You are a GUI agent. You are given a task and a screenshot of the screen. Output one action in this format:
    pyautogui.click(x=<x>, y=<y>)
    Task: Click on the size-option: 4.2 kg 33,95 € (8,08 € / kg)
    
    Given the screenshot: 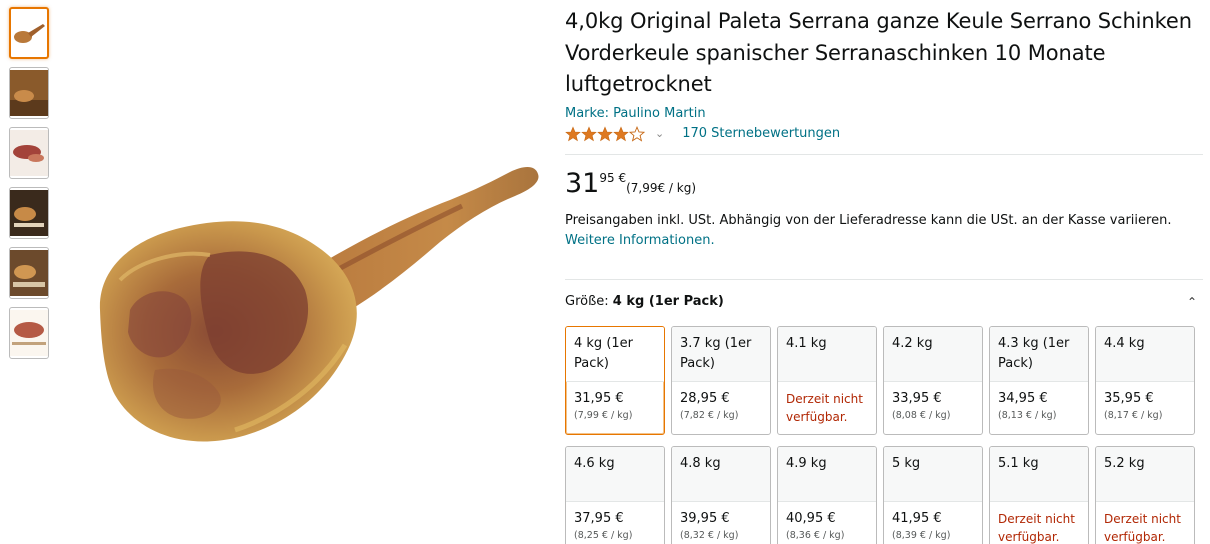 What is the action you would take?
    pyautogui.click(x=933, y=380)
    